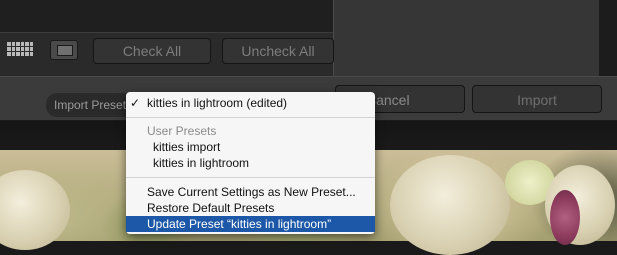 The height and width of the screenshot is (255, 617). What do you see at coordinates (211, 208) in the screenshot?
I see `menu-item-label: Restore Default Presets` at bounding box center [211, 208].